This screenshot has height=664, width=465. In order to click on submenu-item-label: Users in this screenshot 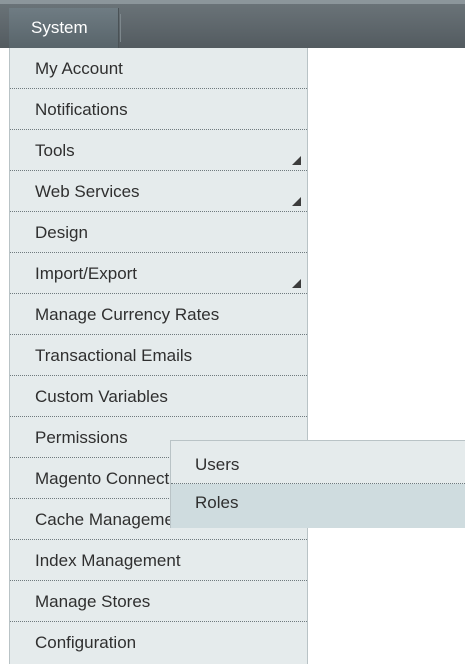, I will do `click(217, 464)`.